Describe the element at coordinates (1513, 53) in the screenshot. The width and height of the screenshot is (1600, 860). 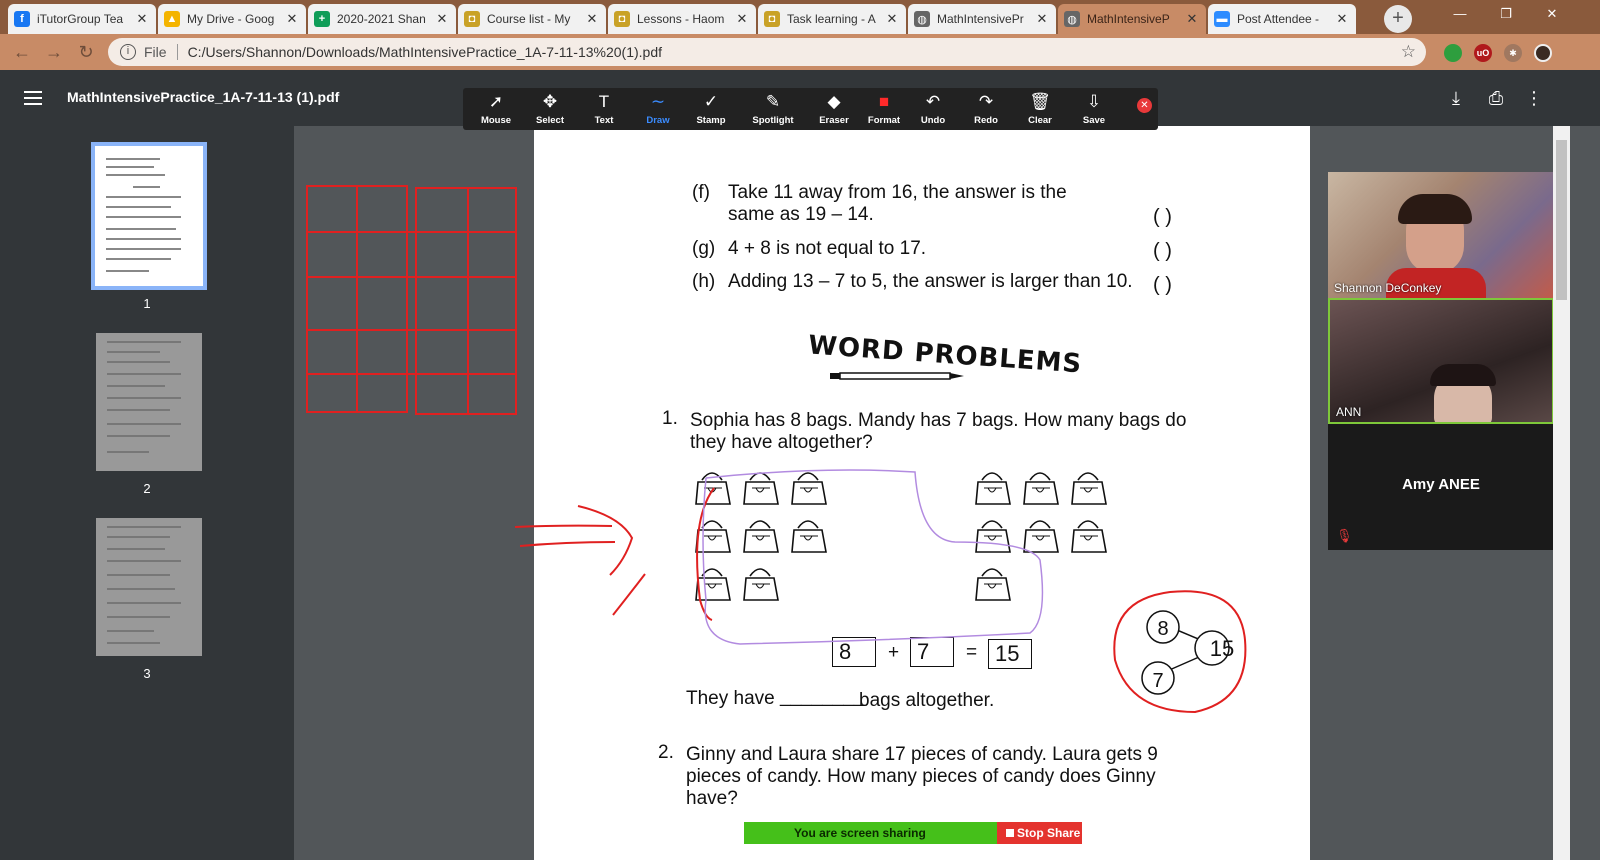
I see `extensions-puzzle-icon: ✱` at that location.